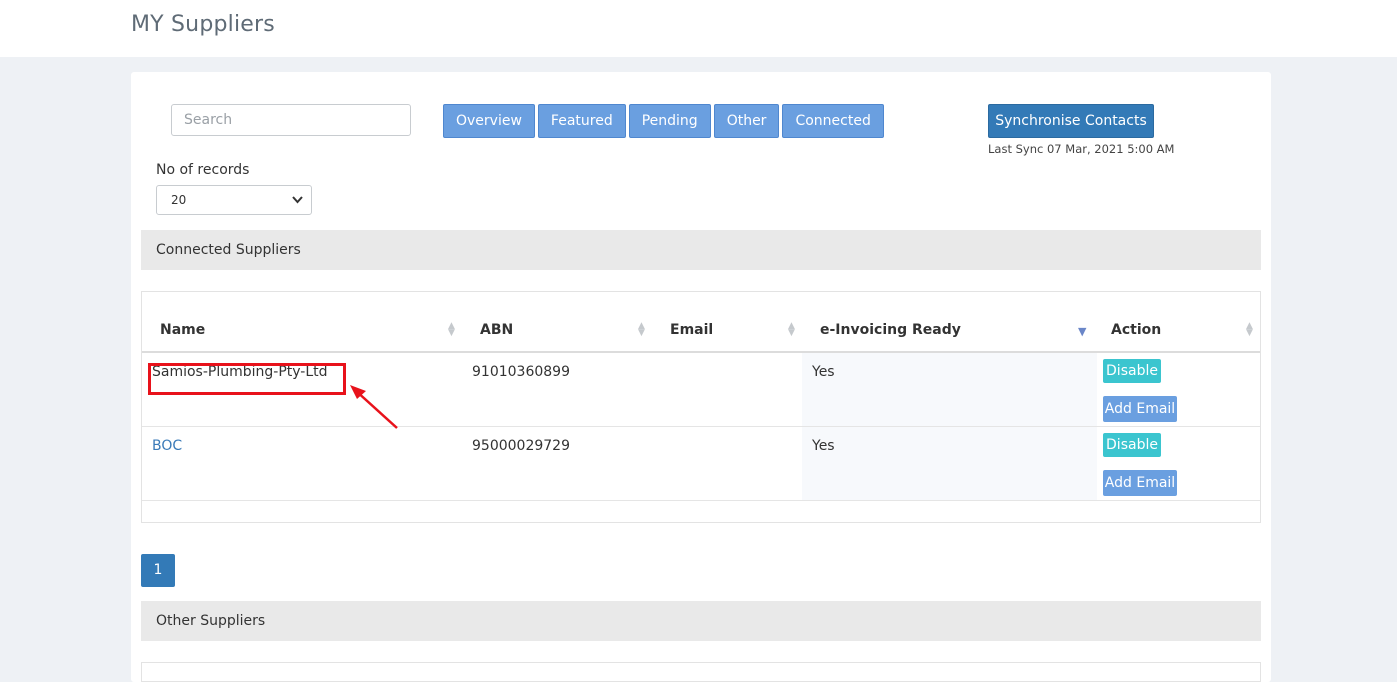 The image size is (1397, 682). Describe the element at coordinates (291, 120) in the screenshot. I see `search-input` at that location.